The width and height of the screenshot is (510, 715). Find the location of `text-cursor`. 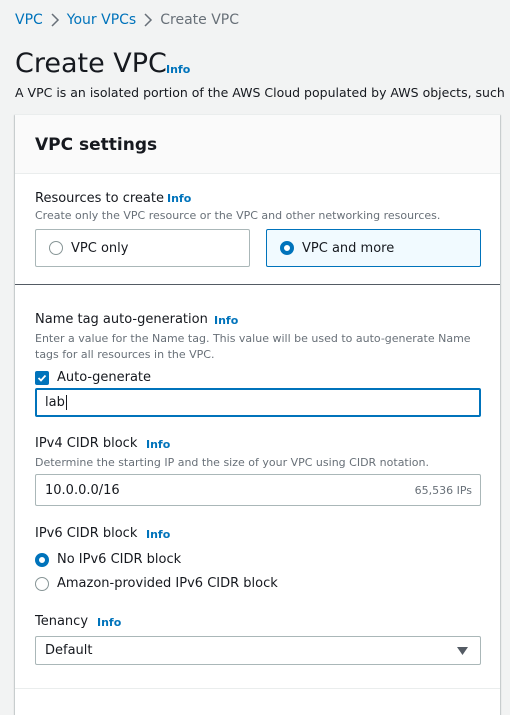

text-cursor is located at coordinates (66, 402).